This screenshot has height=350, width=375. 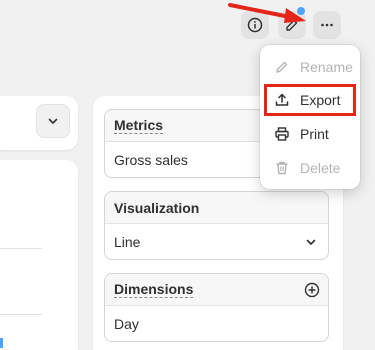 I want to click on collapse-button, so click(x=53, y=121).